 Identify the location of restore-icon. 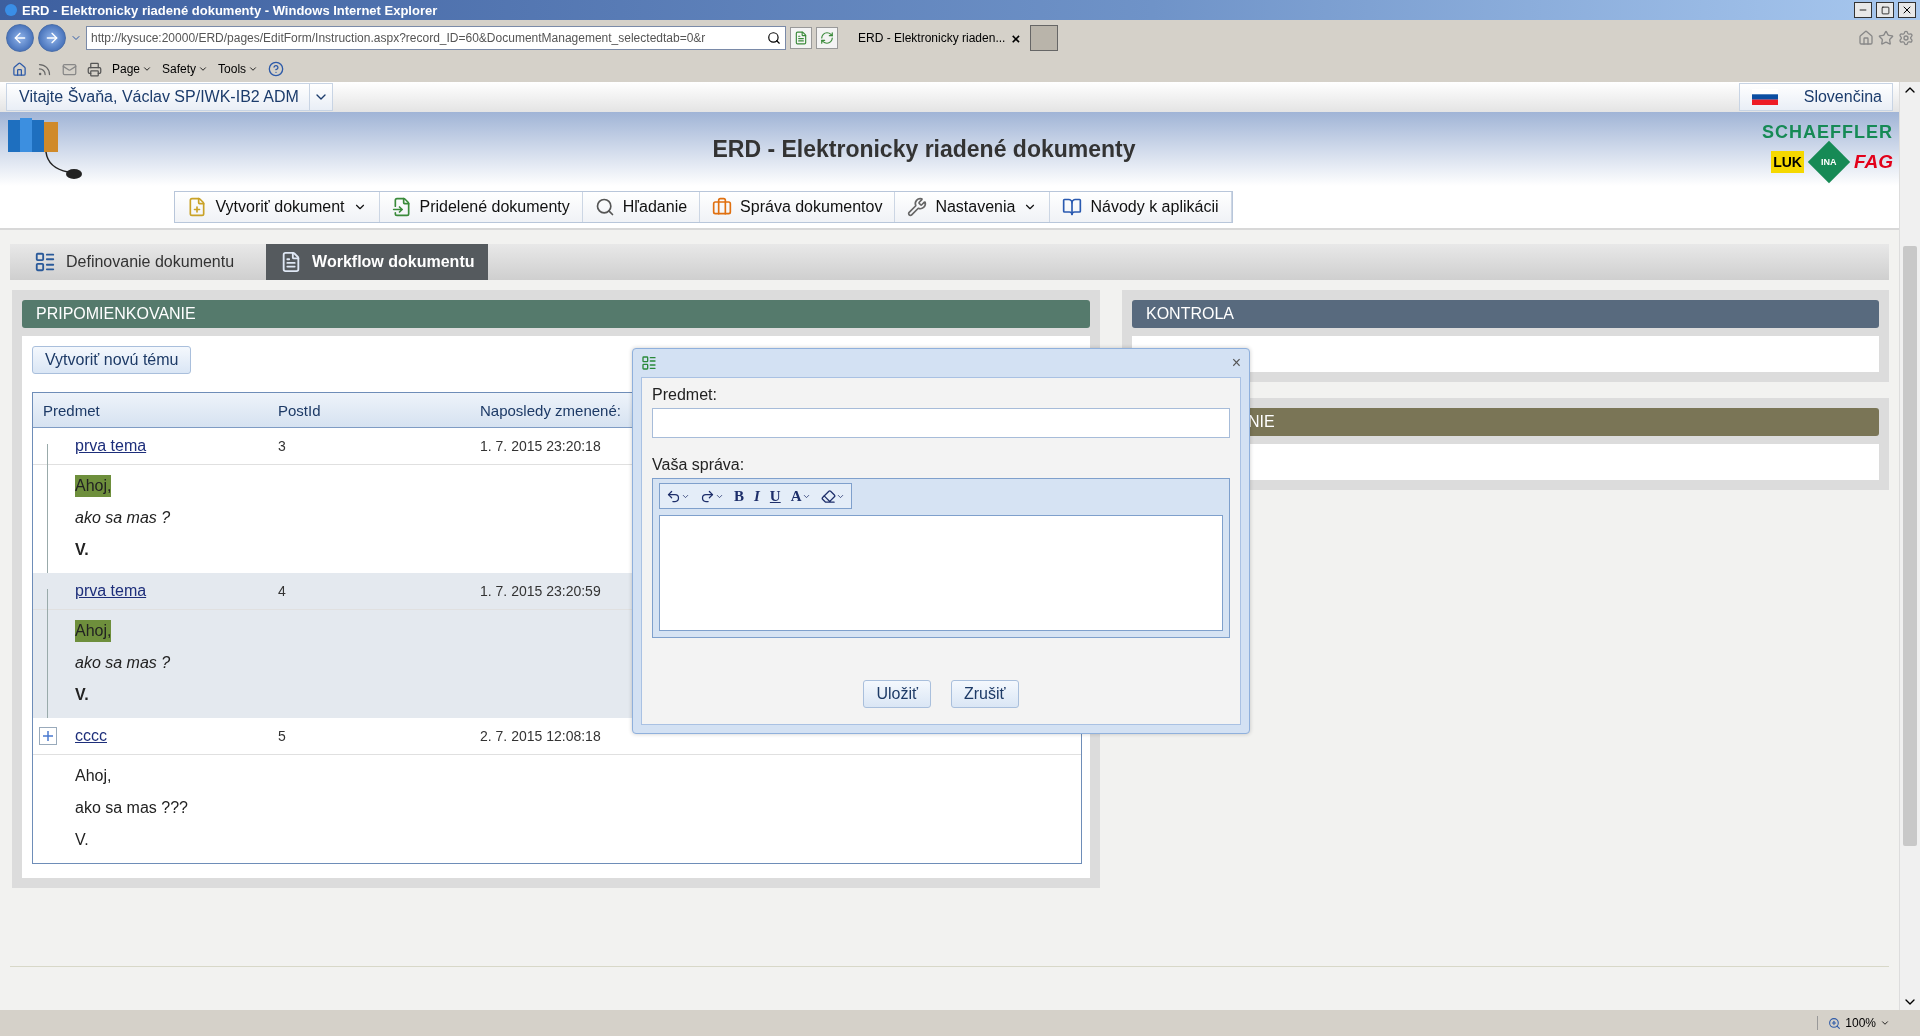
(1885, 10).